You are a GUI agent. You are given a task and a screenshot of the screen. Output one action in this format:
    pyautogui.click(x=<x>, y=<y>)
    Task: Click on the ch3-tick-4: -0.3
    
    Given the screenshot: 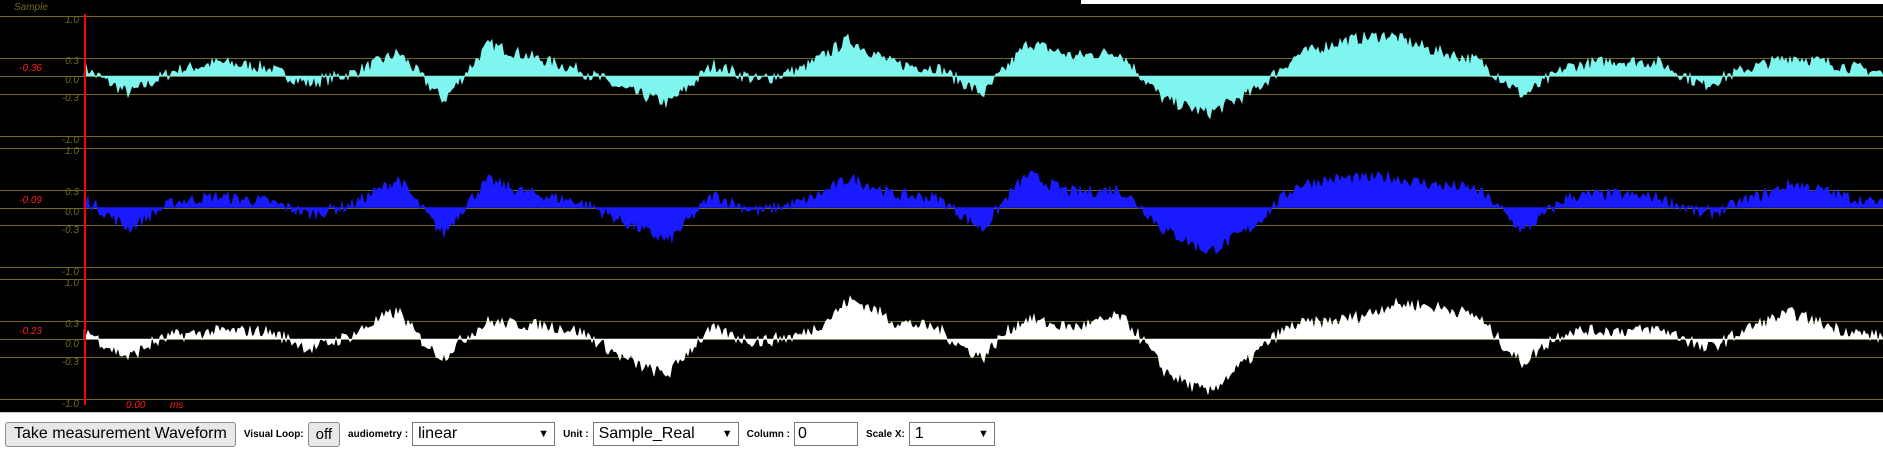 What is the action you would take?
    pyautogui.click(x=70, y=362)
    